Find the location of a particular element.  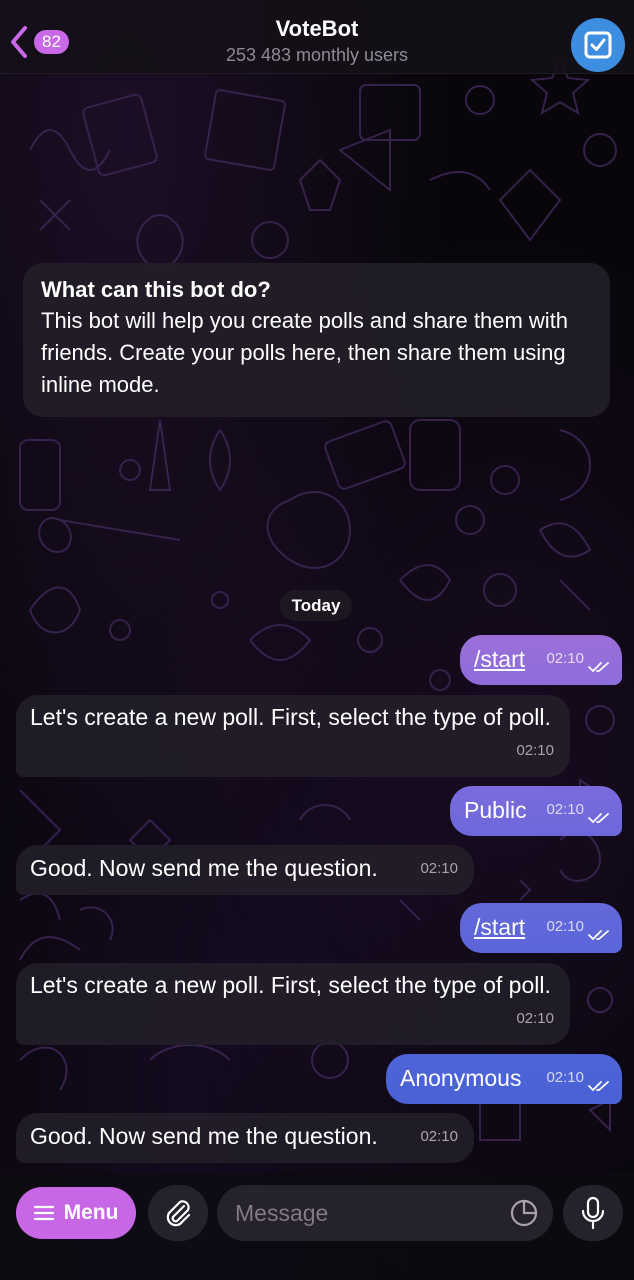

message-bubble-outgoing: Anonymous 02:10 is located at coordinates (504, 1079).